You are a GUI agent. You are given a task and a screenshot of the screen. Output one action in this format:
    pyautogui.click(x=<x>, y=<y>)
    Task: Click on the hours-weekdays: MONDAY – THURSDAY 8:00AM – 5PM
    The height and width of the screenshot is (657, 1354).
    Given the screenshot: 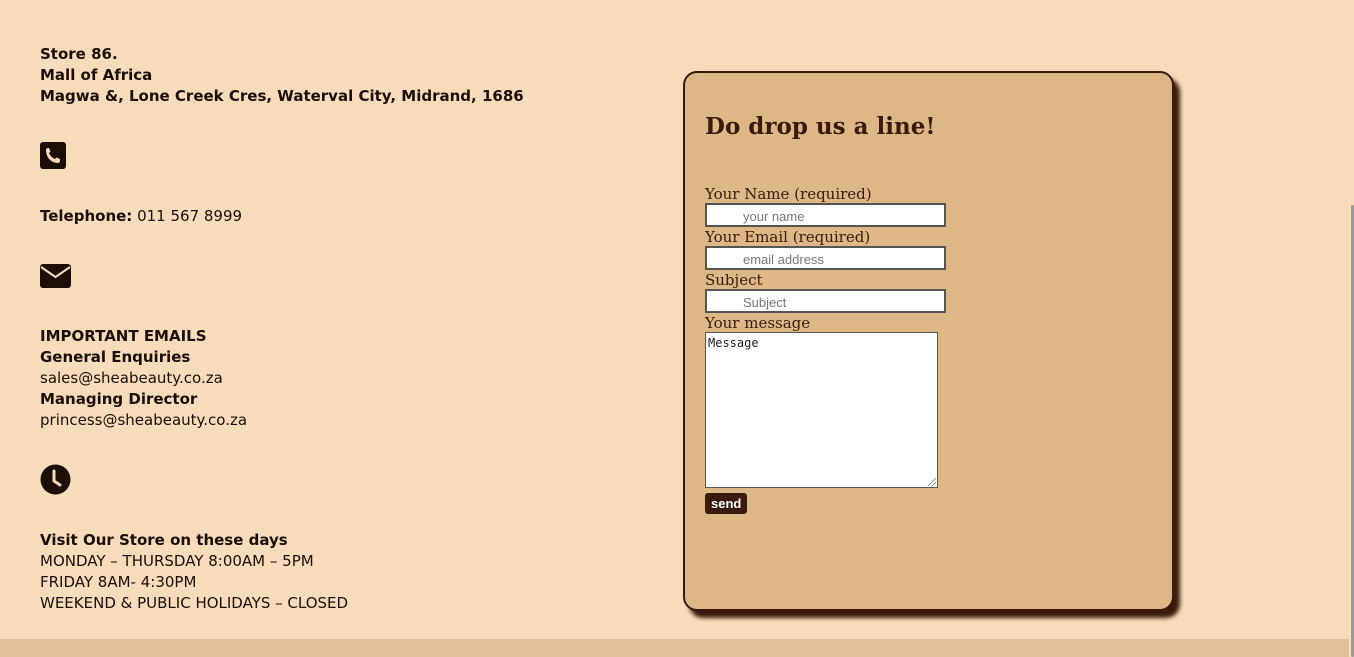 What is the action you would take?
    pyautogui.click(x=177, y=561)
    